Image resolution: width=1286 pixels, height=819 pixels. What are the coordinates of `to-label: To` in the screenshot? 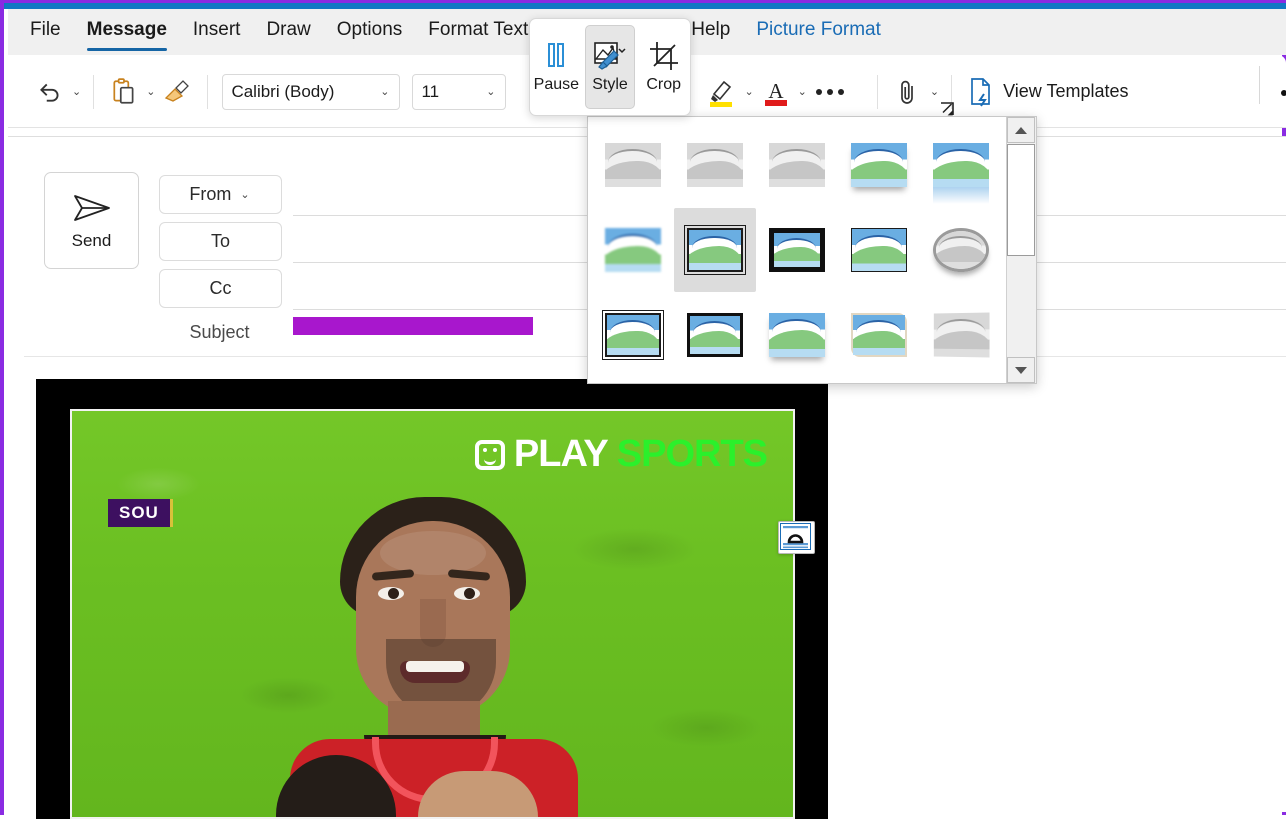 It's located at (220, 241).